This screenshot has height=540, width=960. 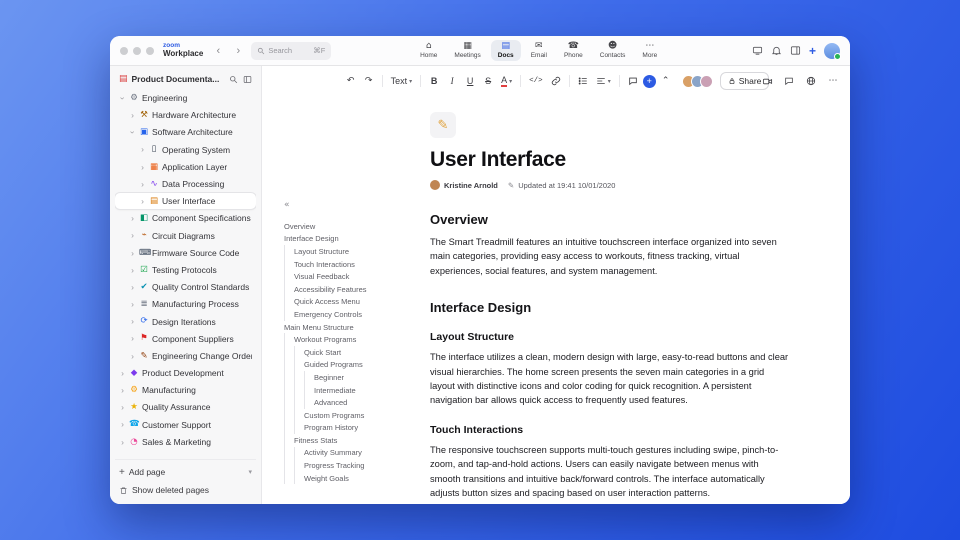 I want to click on sidebar-item-manufacturing: › ⚙ Manufacturing, so click(x=185, y=390).